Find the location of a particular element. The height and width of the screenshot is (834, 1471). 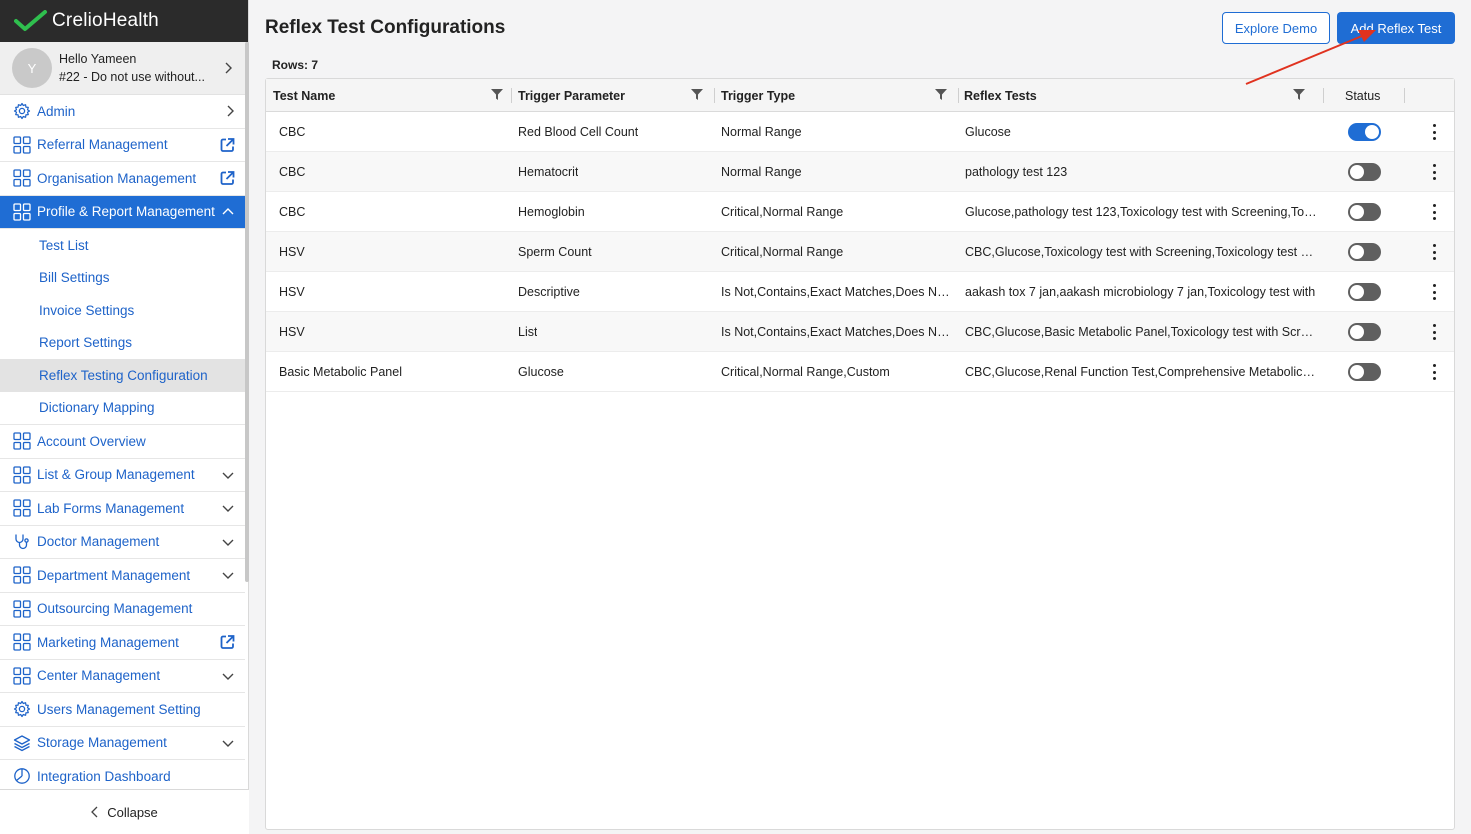

cell-reflex-tests: Glucose is located at coordinates (1141, 132).